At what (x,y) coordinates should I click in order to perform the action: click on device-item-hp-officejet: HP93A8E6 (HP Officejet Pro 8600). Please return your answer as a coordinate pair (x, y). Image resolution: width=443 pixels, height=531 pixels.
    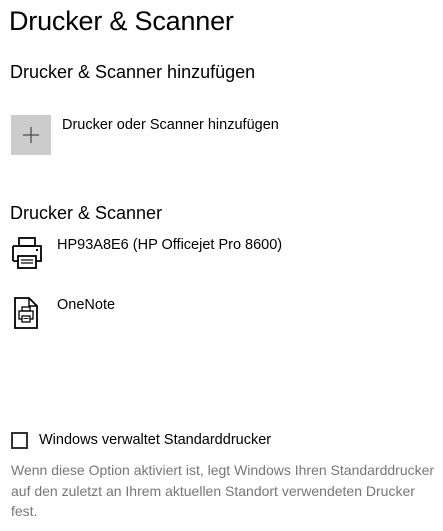
    Looking at the image, I should click on (175, 257).